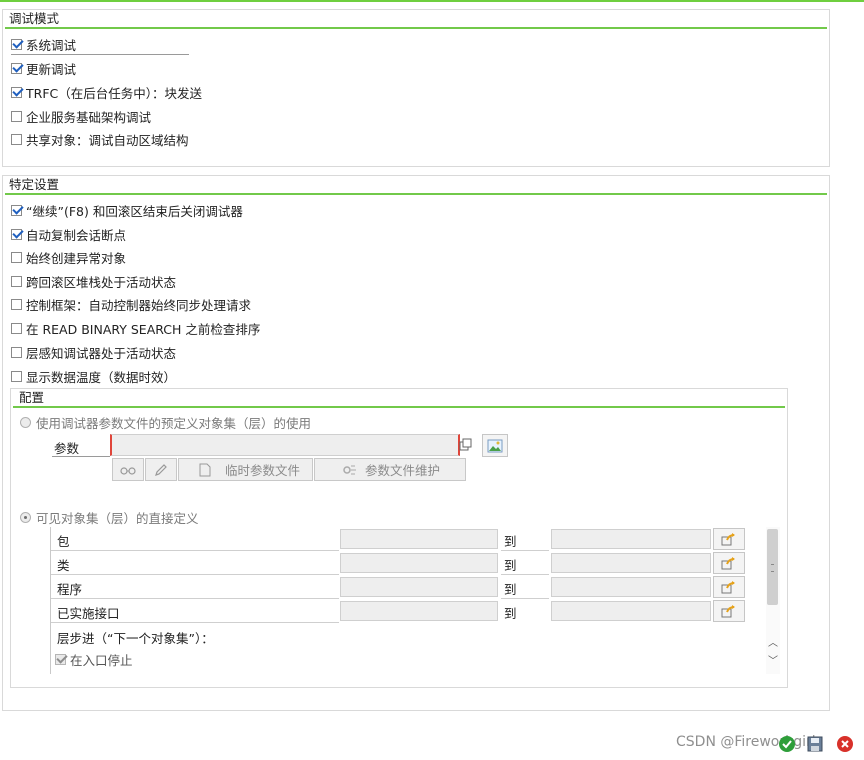 This screenshot has height=760, width=864. I want to click on cross-luw-stack-option: 跨回滚区堆栈处于活动状态, so click(93, 281).